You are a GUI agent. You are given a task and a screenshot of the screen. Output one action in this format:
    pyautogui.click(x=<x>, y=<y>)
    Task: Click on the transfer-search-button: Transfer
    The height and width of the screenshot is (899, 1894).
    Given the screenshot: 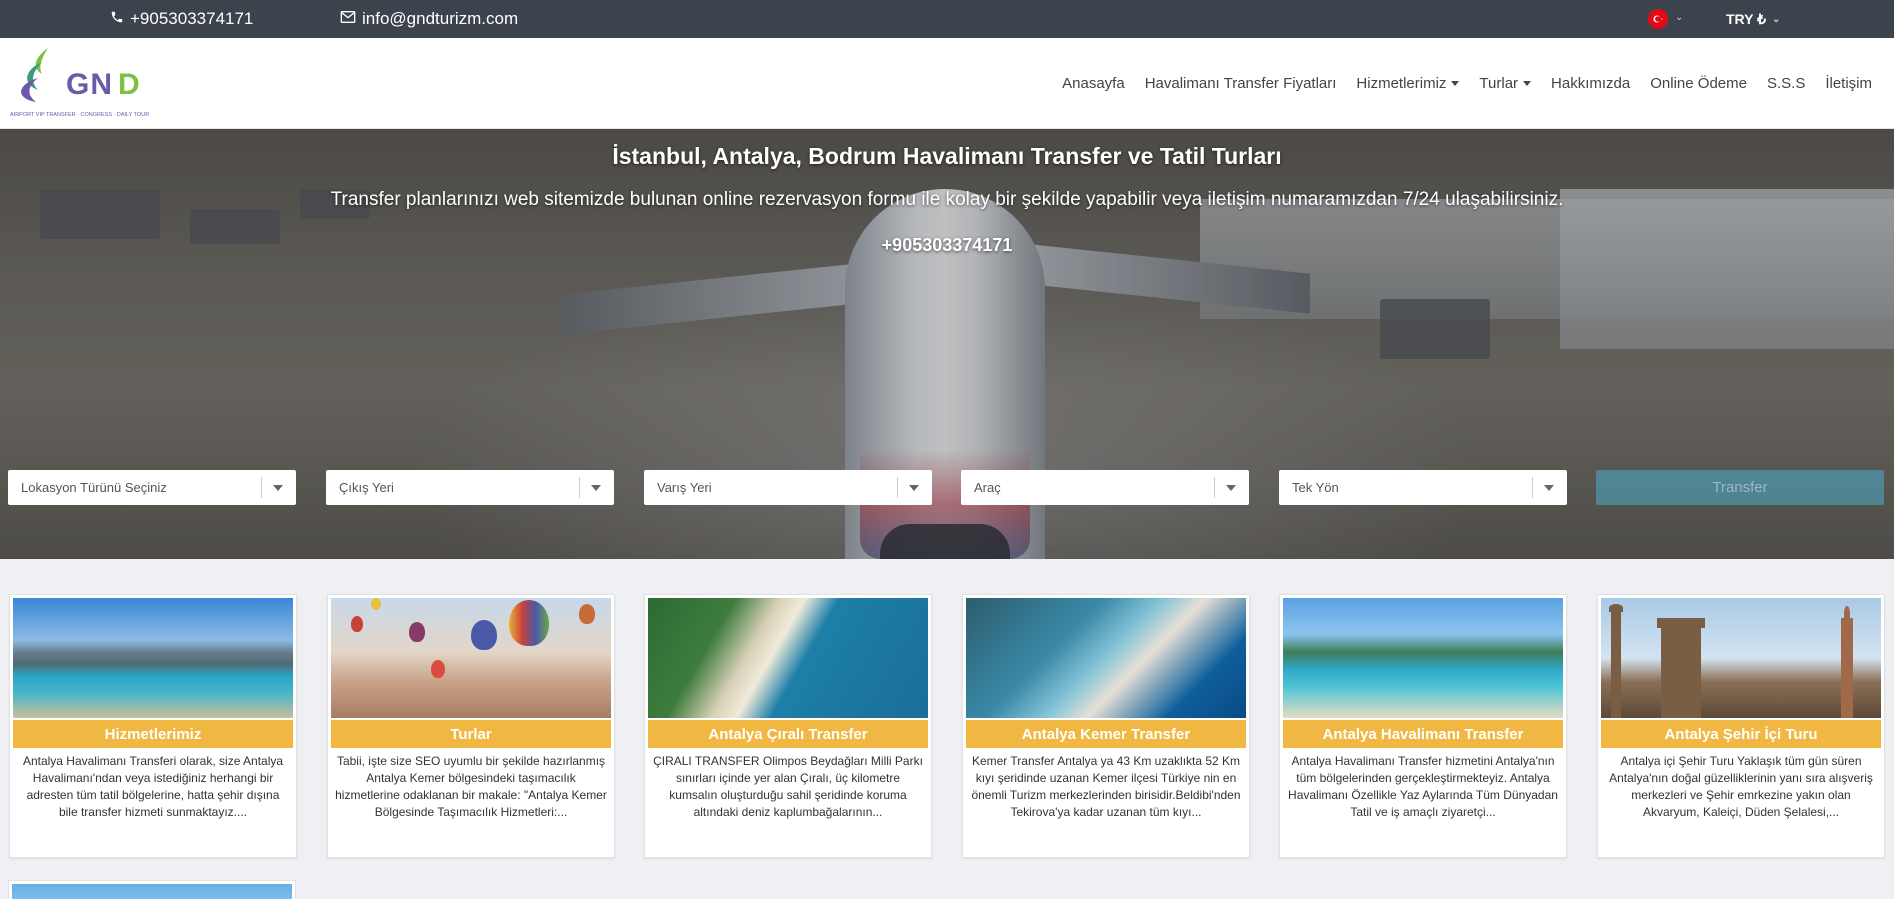 What is the action you would take?
    pyautogui.click(x=1740, y=487)
    